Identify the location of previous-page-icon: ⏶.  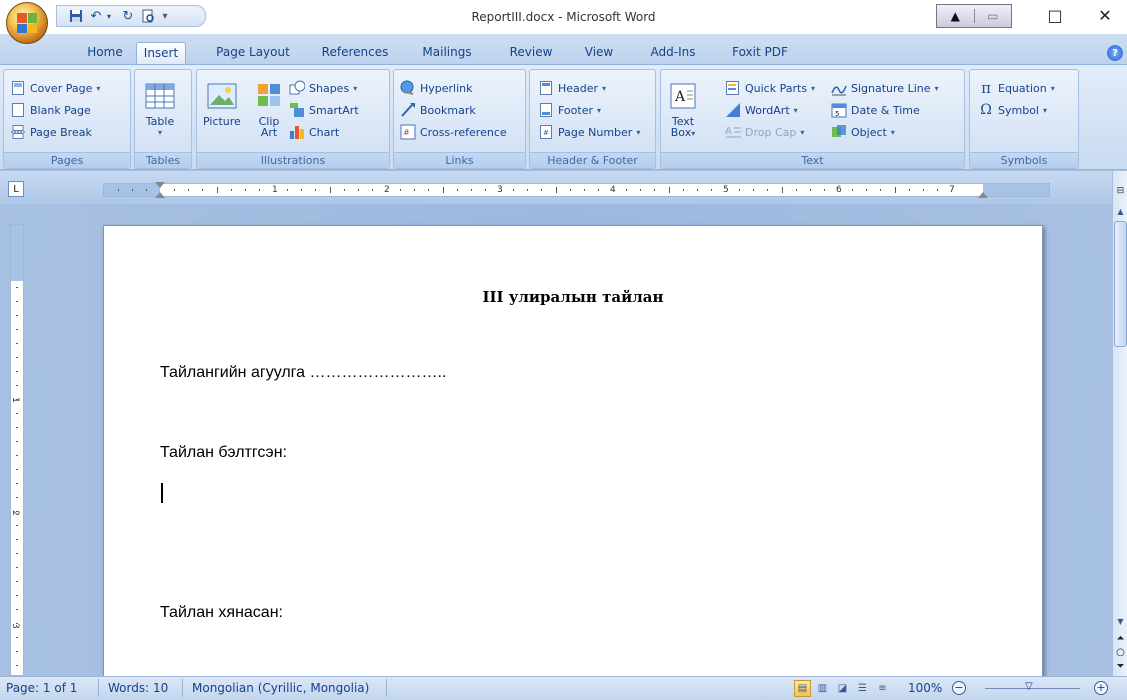
(1120, 638).